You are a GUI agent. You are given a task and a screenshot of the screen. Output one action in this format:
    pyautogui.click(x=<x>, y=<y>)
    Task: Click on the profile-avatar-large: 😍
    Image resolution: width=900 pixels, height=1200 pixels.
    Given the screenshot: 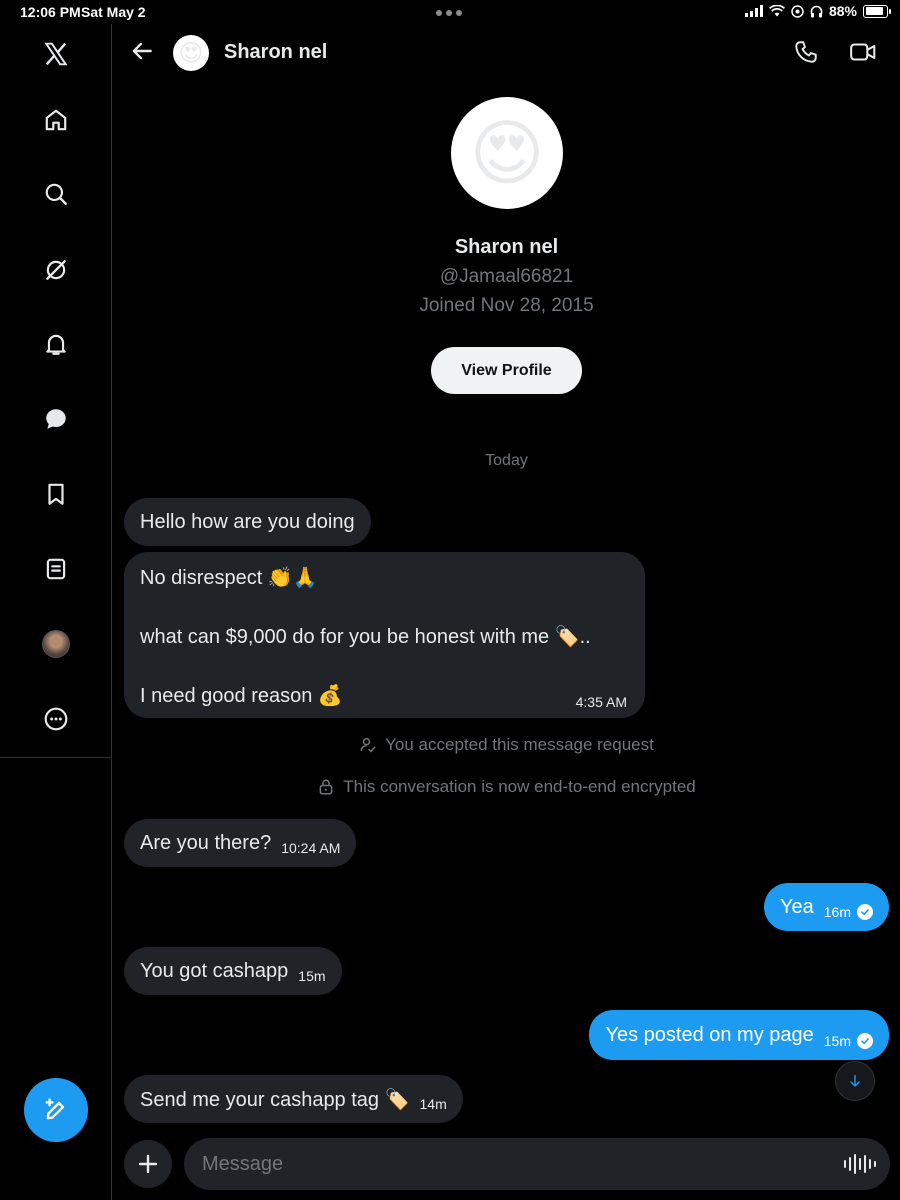 What is the action you would take?
    pyautogui.click(x=507, y=153)
    